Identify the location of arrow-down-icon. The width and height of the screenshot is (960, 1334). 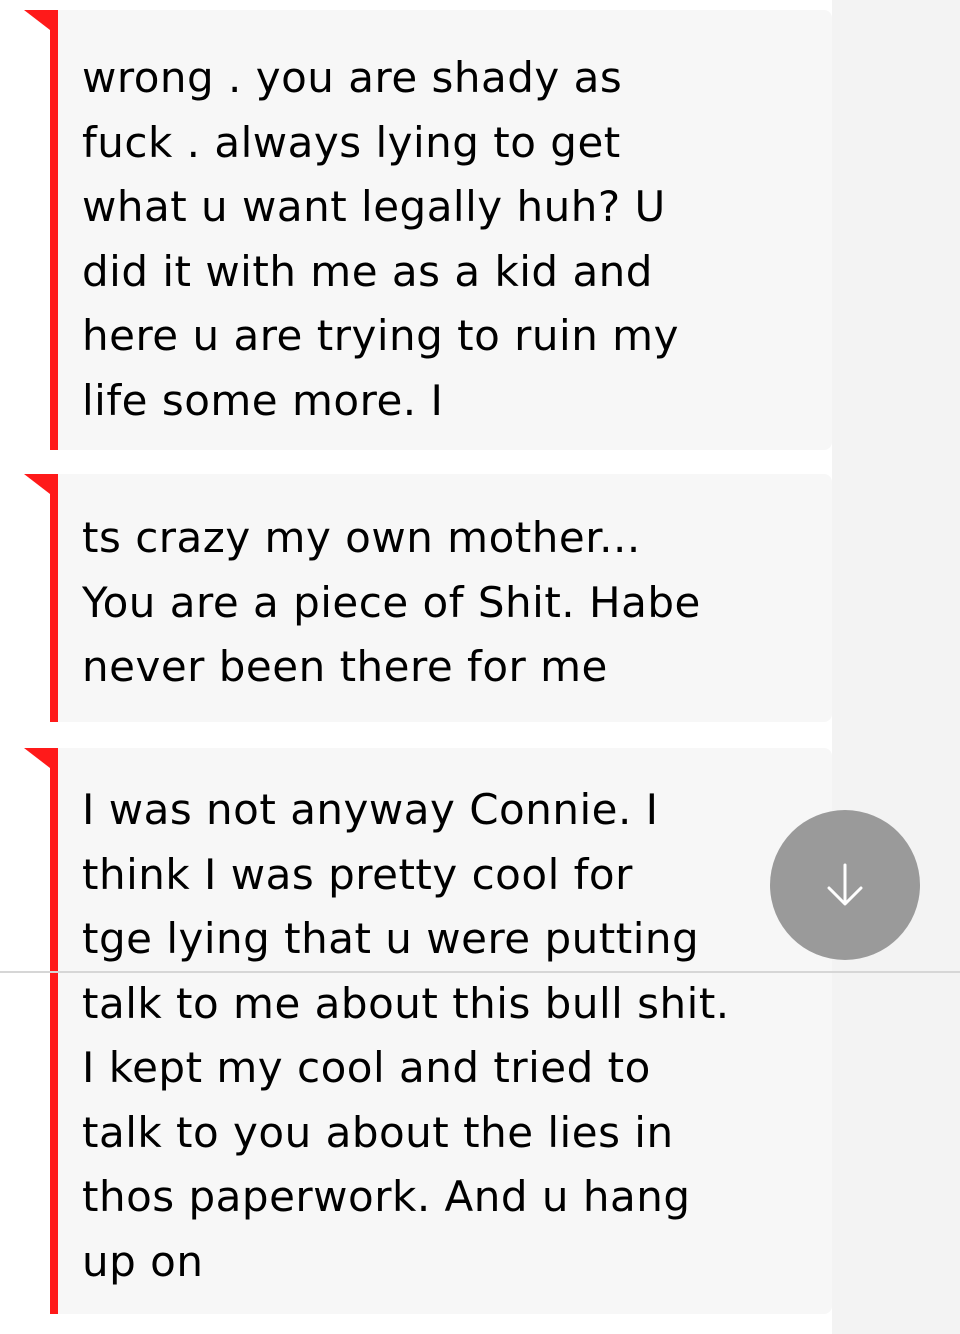
(845, 884).